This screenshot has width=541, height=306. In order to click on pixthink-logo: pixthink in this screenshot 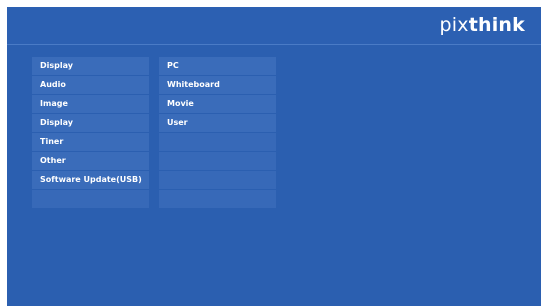, I will do `click(482, 25)`.